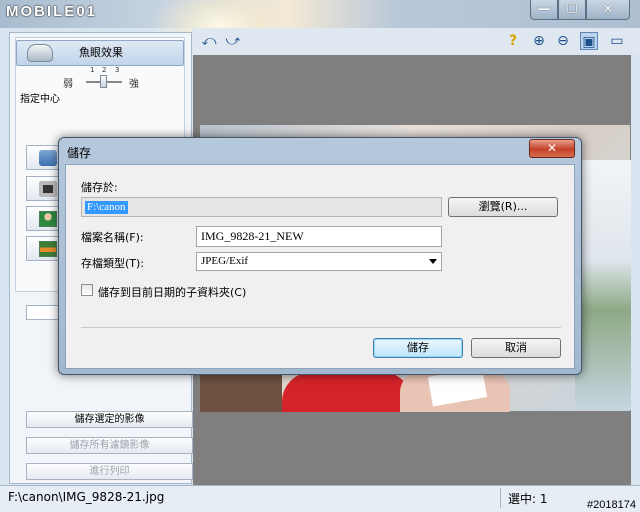  I want to click on filename-input: IMG_9828-21_NEW, so click(319, 236).